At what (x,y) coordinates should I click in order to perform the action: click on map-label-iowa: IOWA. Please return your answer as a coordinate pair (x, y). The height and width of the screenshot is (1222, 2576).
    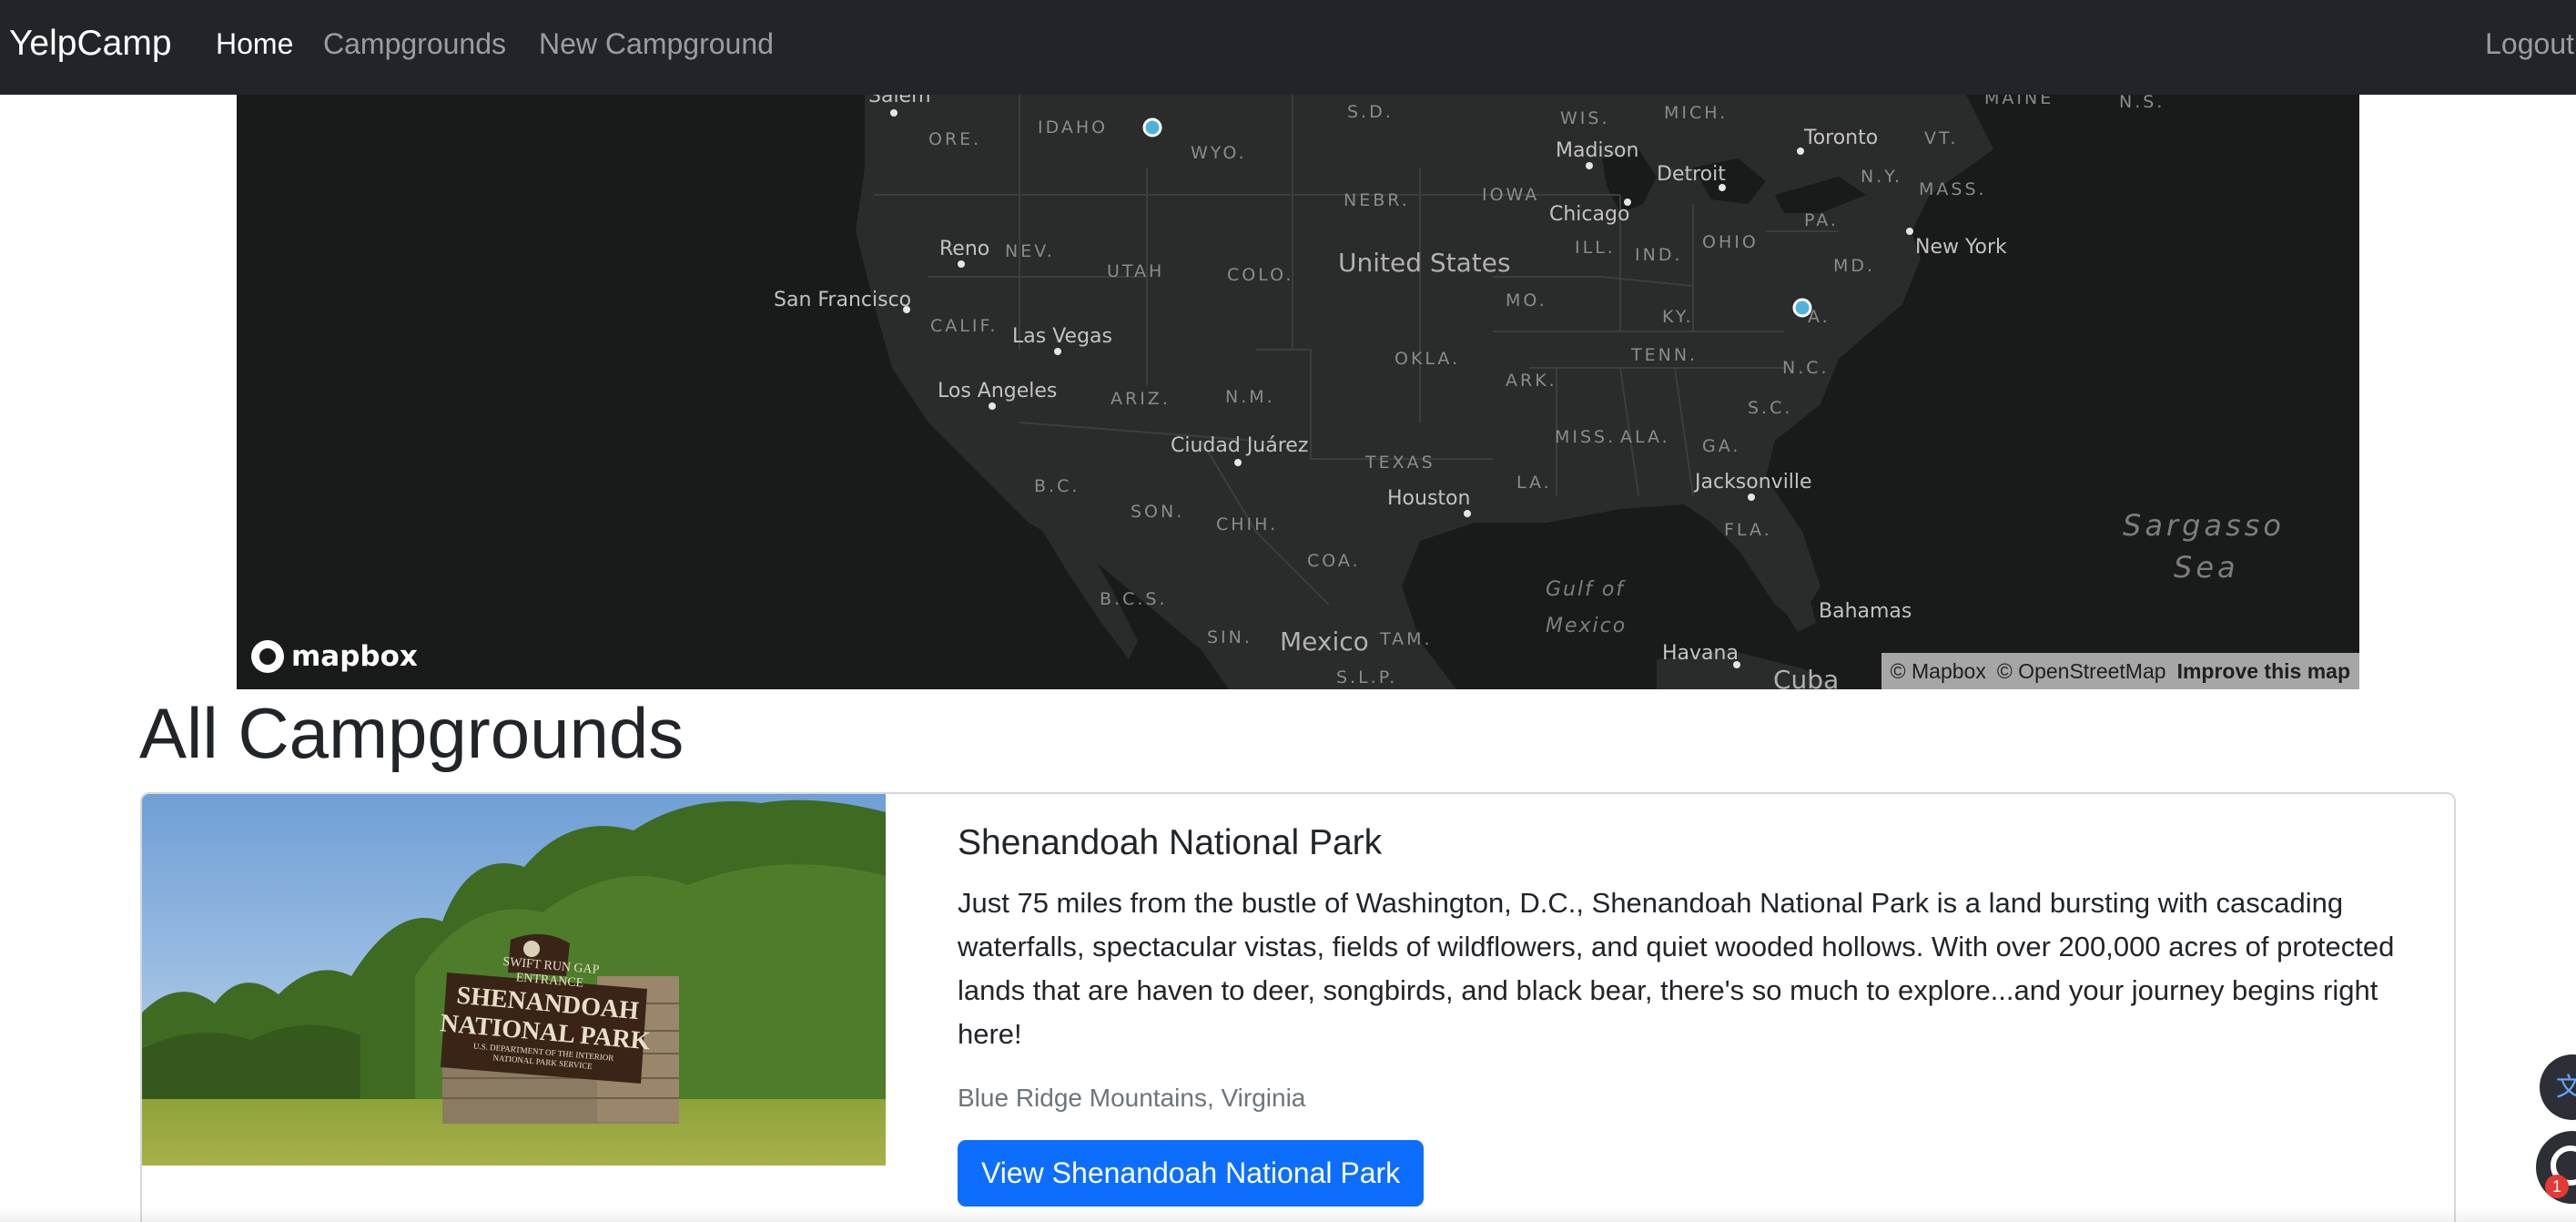
    Looking at the image, I should click on (1510, 195).